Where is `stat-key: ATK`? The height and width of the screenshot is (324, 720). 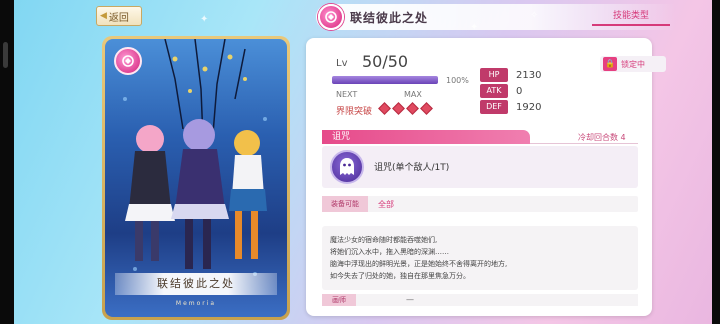
stat-key: ATK is located at coordinates (494, 91).